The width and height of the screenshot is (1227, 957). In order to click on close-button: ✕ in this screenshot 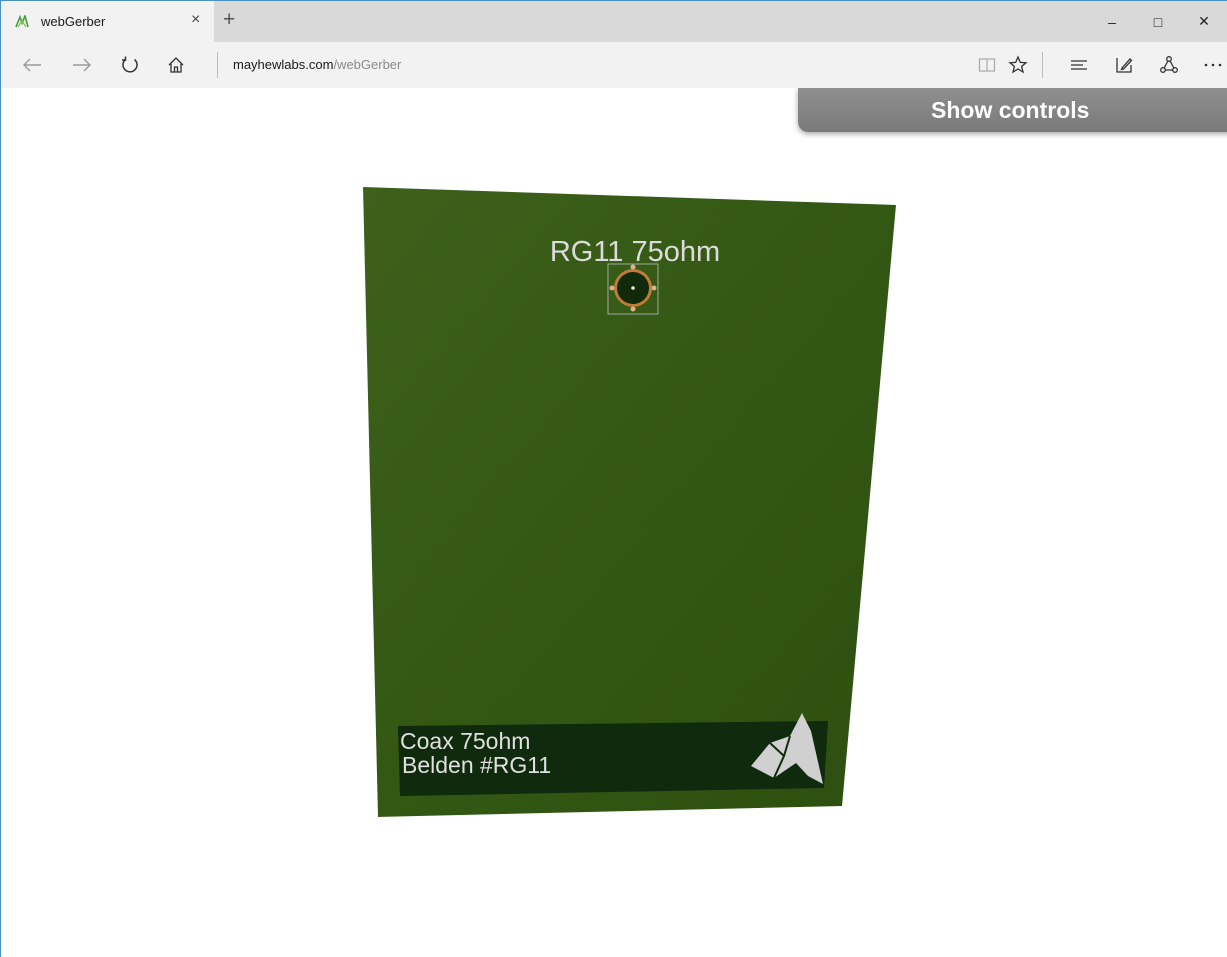, I will do `click(1204, 21)`.